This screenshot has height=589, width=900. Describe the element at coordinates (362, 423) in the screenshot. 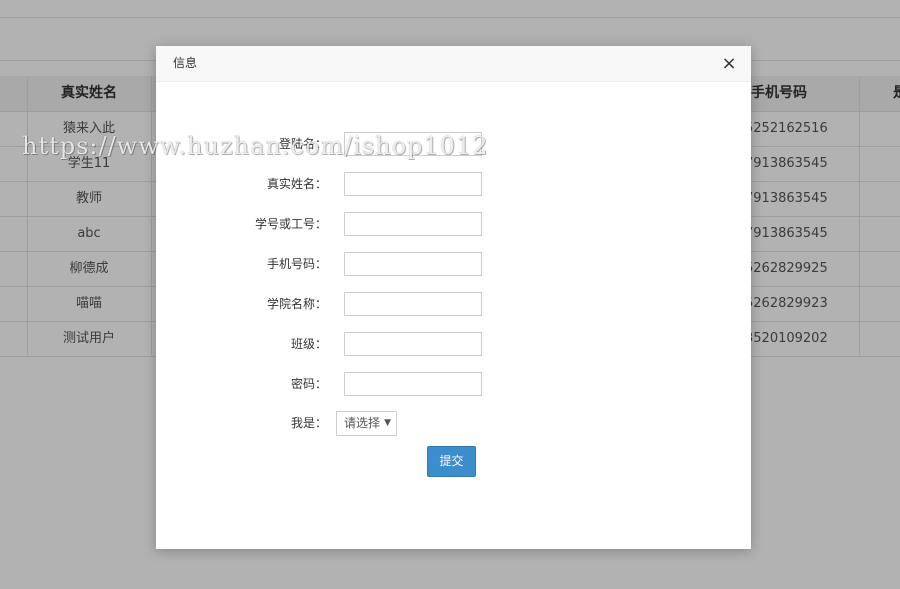

I see `role-select-value: 请选择` at that location.